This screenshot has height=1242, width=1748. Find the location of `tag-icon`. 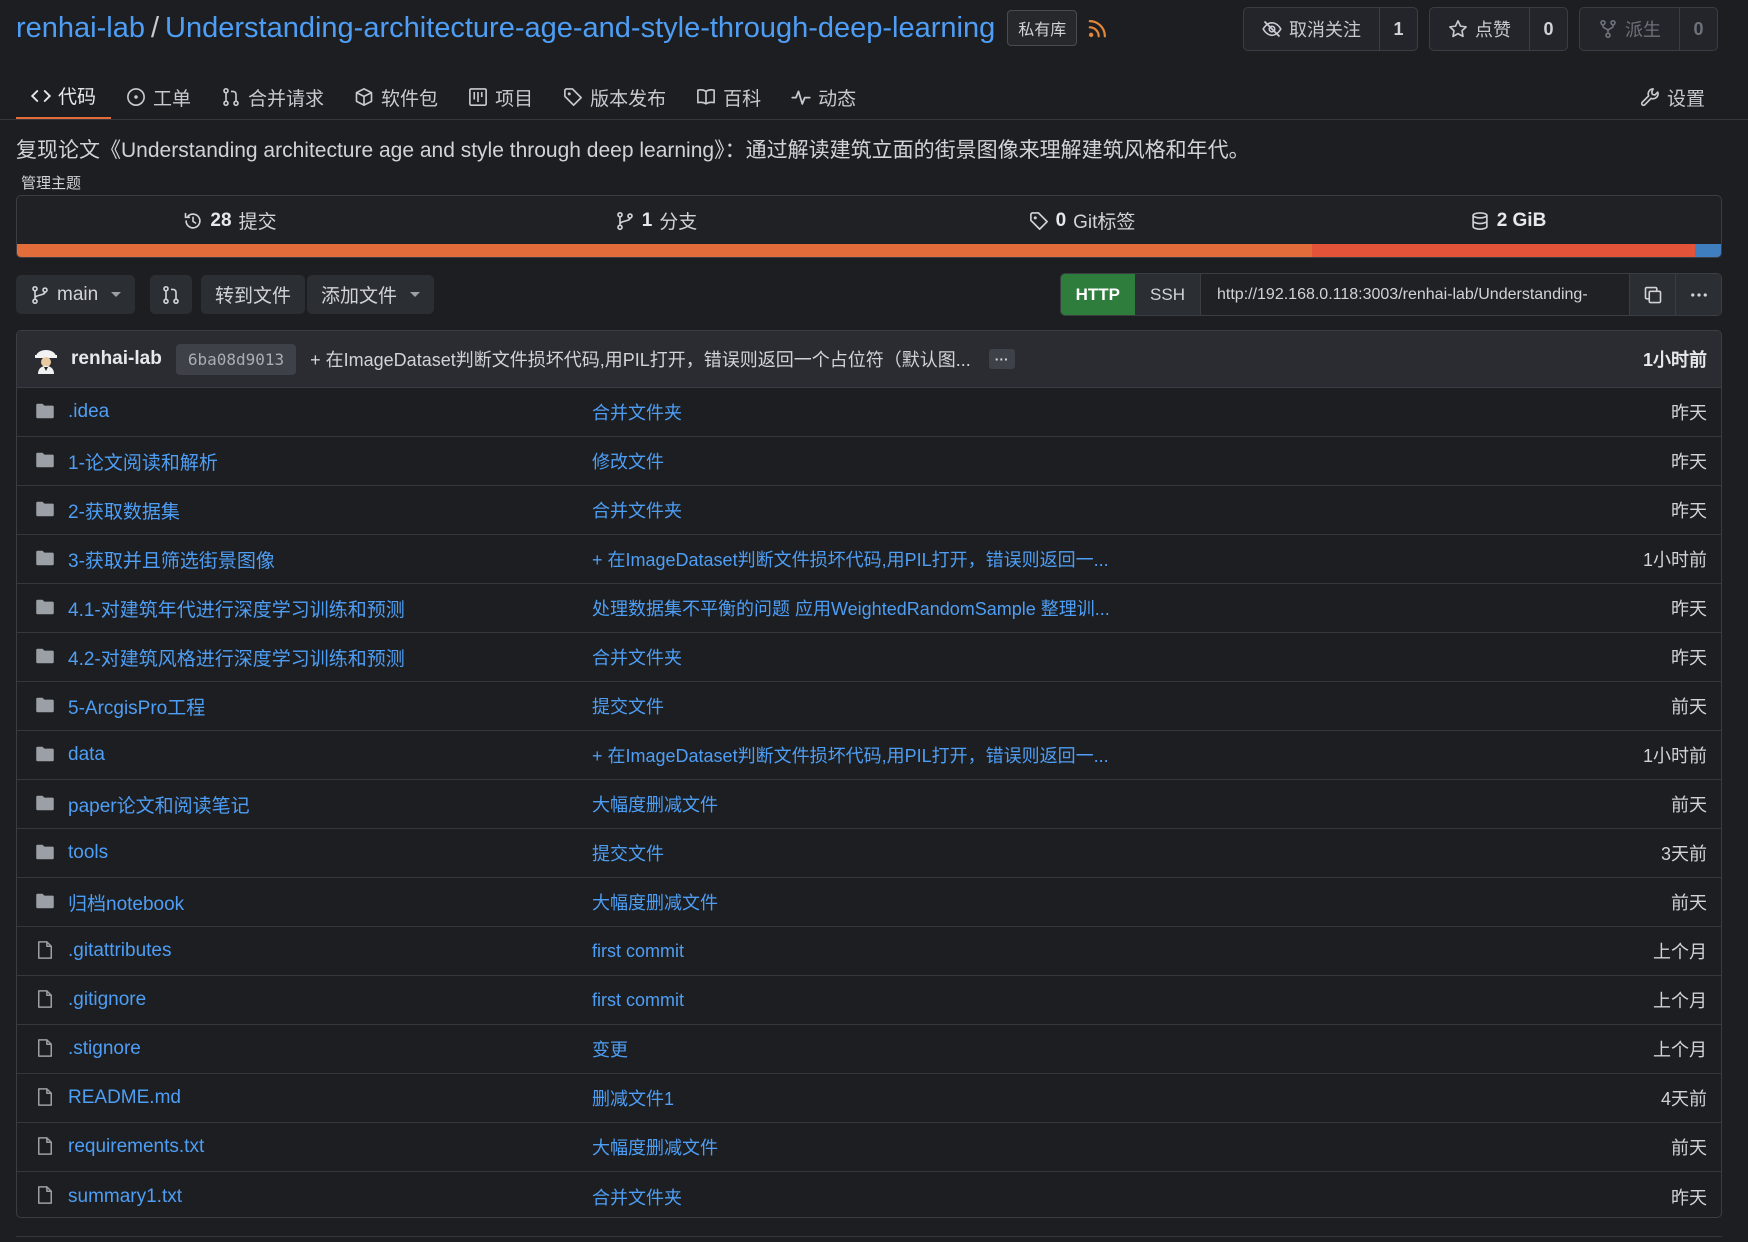

tag-icon is located at coordinates (573, 97).